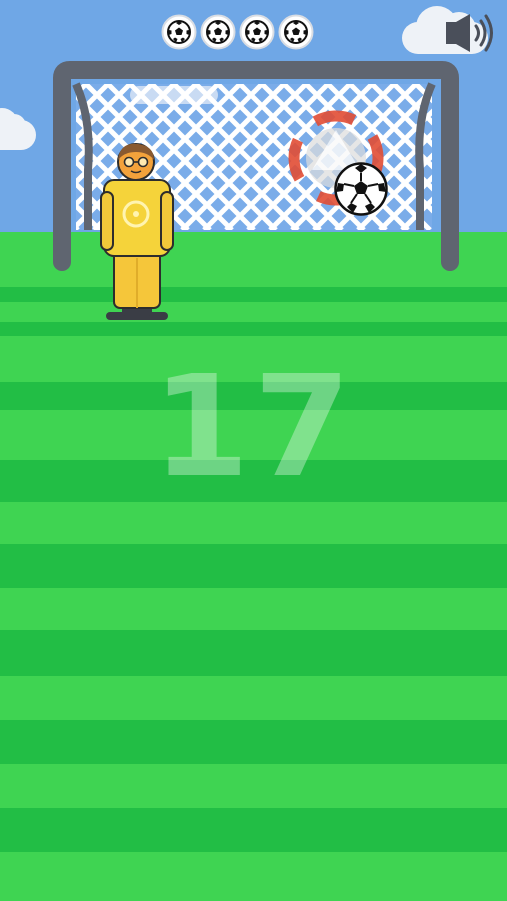 This screenshot has width=507, height=901. I want to click on soccer-ball, so click(361, 189).